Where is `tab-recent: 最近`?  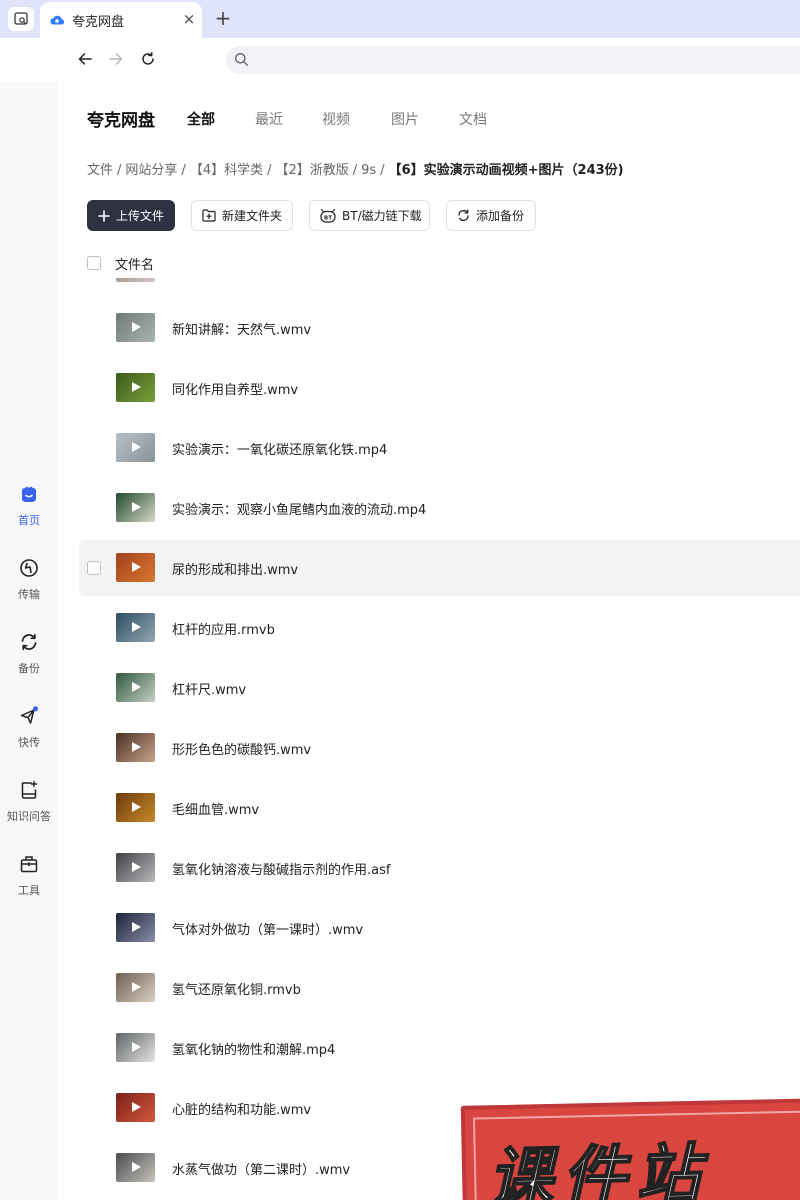
tab-recent: 最近 is located at coordinates (269, 119).